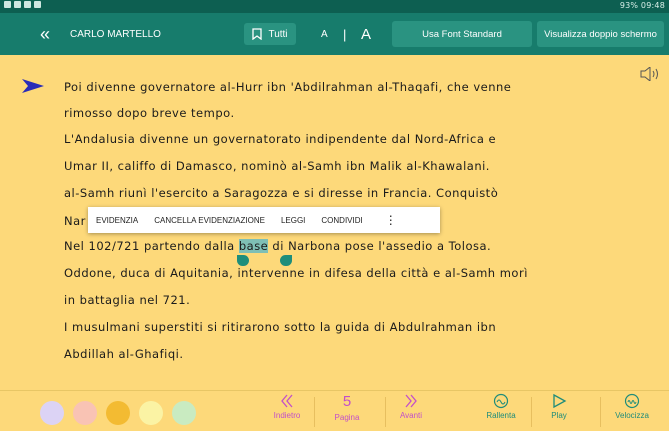 The image size is (669, 431). I want to click on font-decrease-button: A, so click(324, 34).